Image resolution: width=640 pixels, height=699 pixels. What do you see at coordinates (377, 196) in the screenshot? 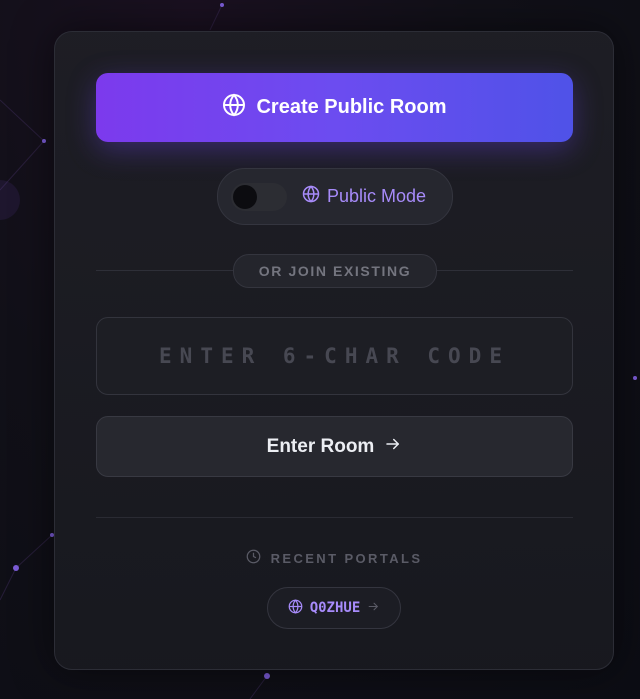
I see `public-mode-label: Public Mode` at bounding box center [377, 196].